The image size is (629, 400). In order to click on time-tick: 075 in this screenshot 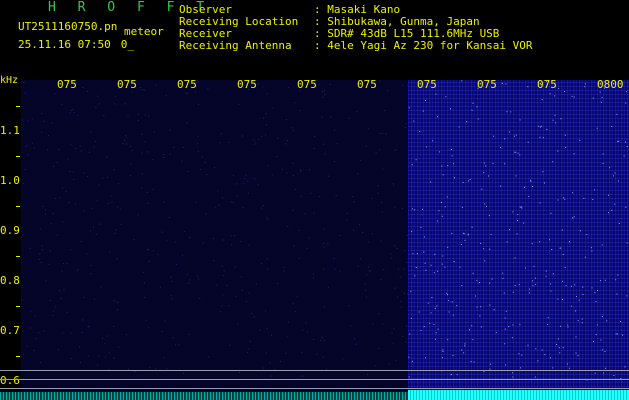, I will do `click(427, 84)`.